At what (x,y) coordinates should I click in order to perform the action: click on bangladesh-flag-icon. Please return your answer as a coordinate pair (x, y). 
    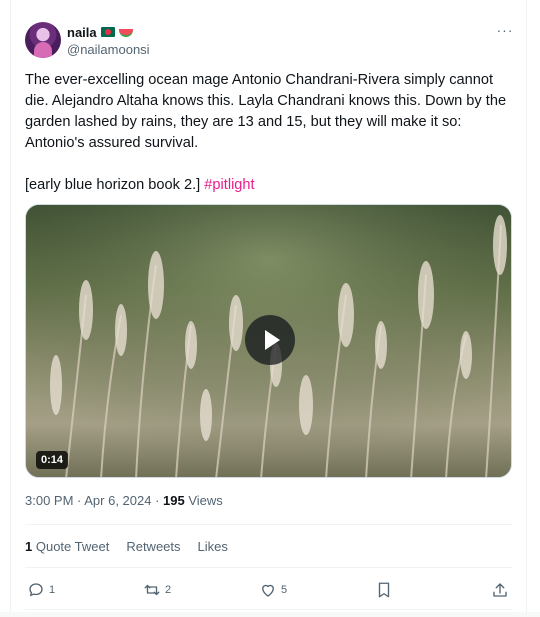
    Looking at the image, I should click on (107, 32).